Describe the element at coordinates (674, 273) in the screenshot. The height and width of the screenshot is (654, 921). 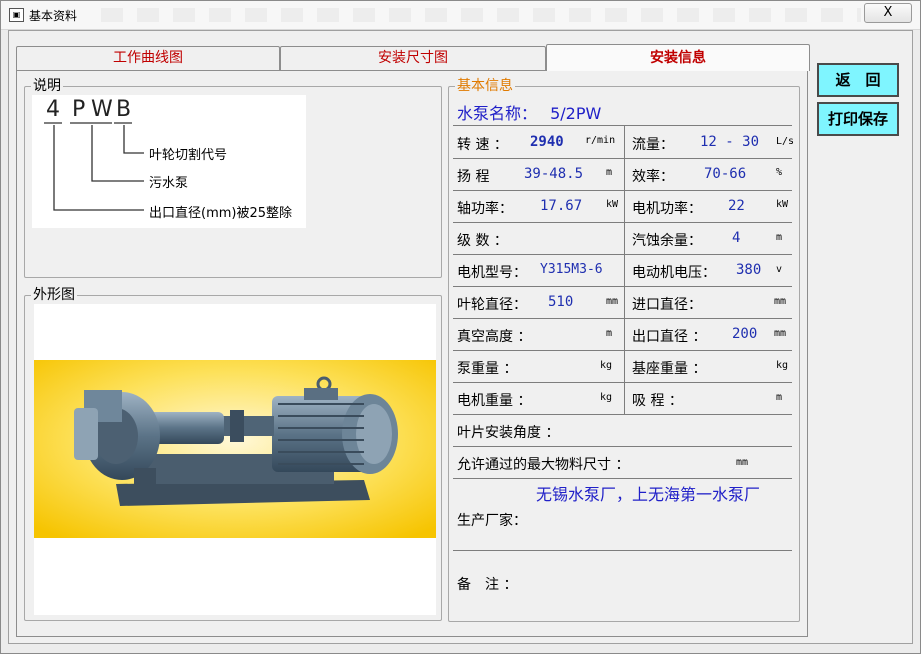
I see `motor-voltage-label: 电动机电压：` at that location.